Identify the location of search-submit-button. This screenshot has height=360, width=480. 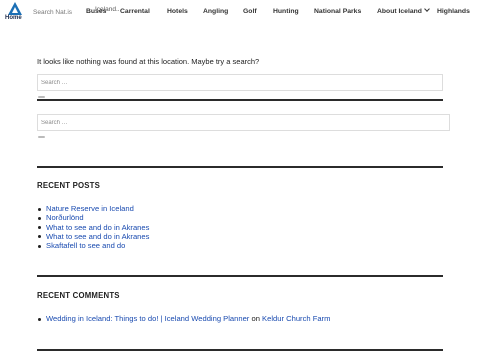
(41, 97).